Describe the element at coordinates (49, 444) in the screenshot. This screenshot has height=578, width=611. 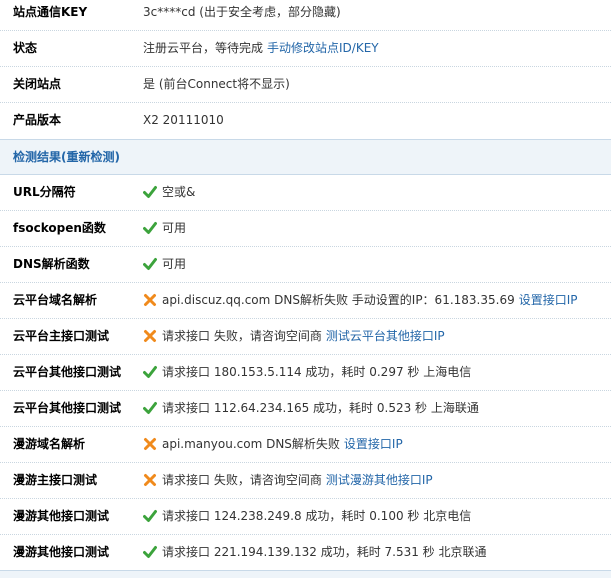
I see `row-label: 漫游域名解析` at that location.